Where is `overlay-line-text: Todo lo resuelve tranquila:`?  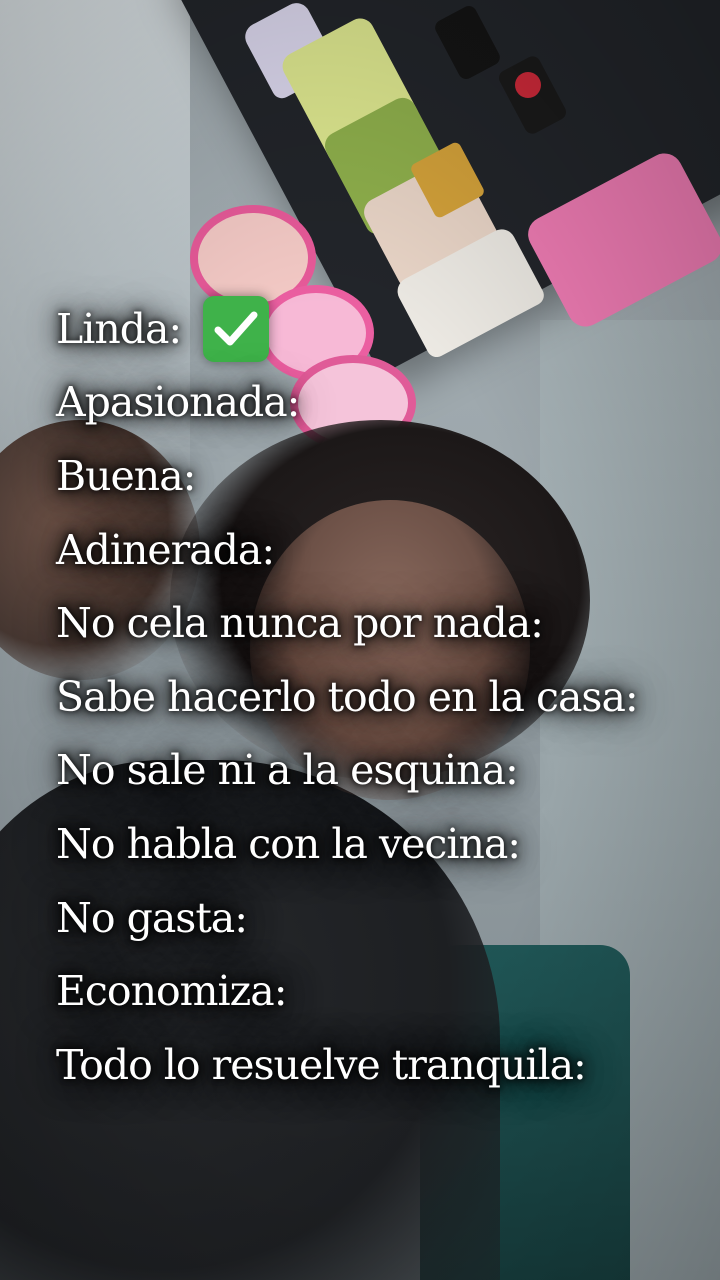 overlay-line-text: Todo lo resuelve tranquila: is located at coordinates (321, 1064).